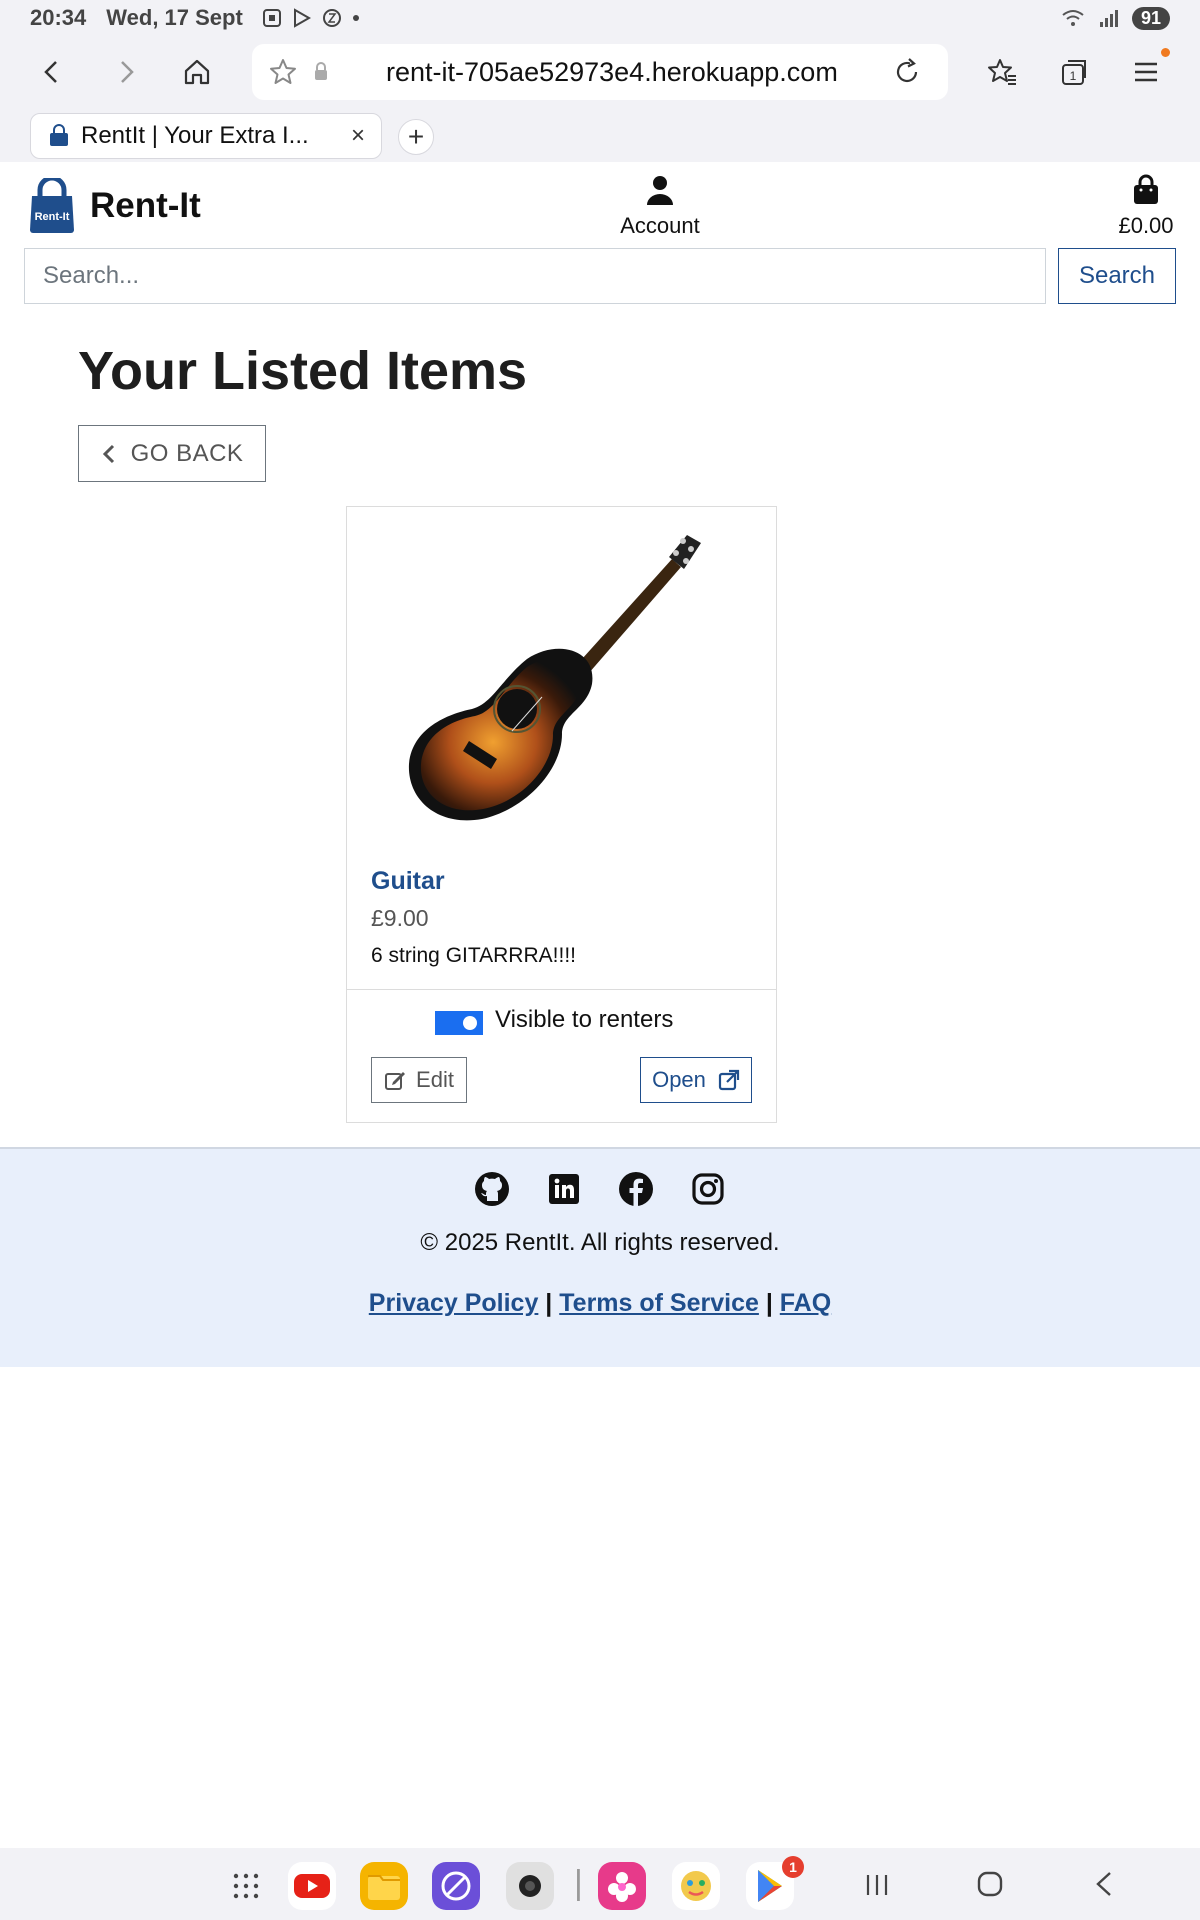 Image resolution: width=1200 pixels, height=1920 pixels. What do you see at coordinates (283, 74) in the screenshot?
I see `bookmark-star-icon` at bounding box center [283, 74].